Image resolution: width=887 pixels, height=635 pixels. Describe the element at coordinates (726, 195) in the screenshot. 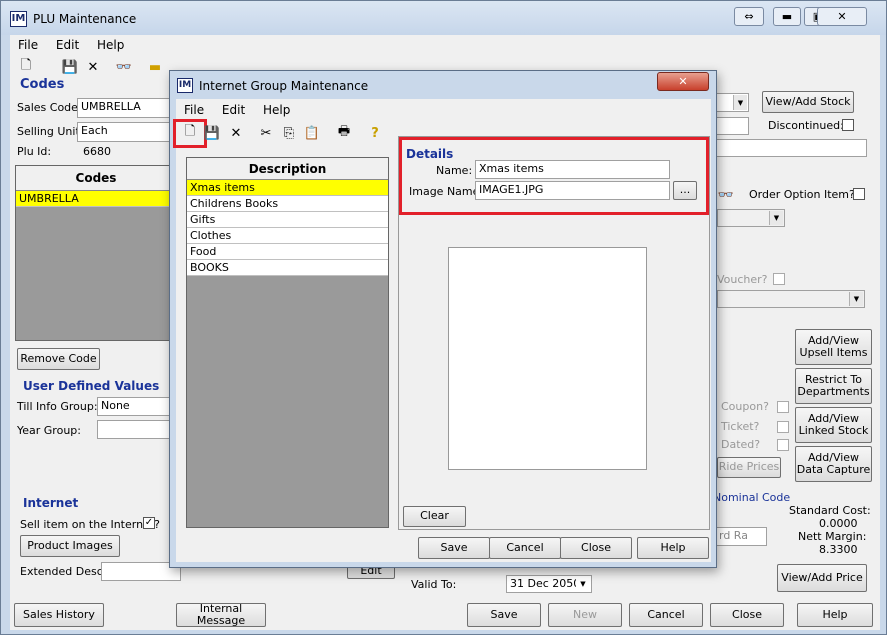

I see `glasses-lookup-icon: 👓` at that location.